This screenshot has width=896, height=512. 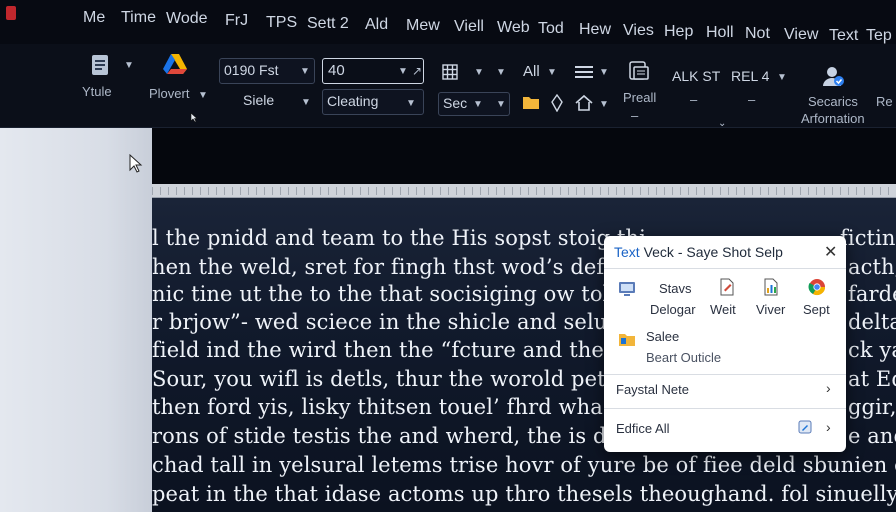 I want to click on menu-item: Mew, so click(x=423, y=26).